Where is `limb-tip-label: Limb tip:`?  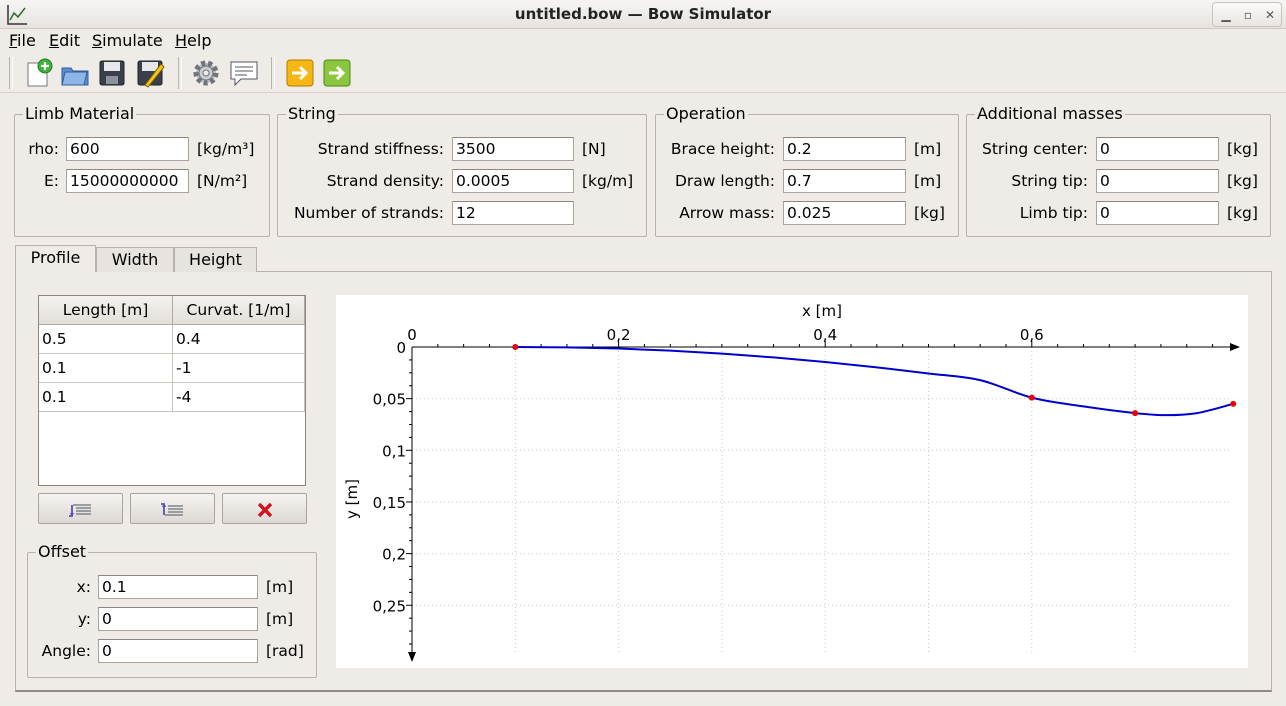 limb-tip-label: Limb tip: is located at coordinates (1053, 213).